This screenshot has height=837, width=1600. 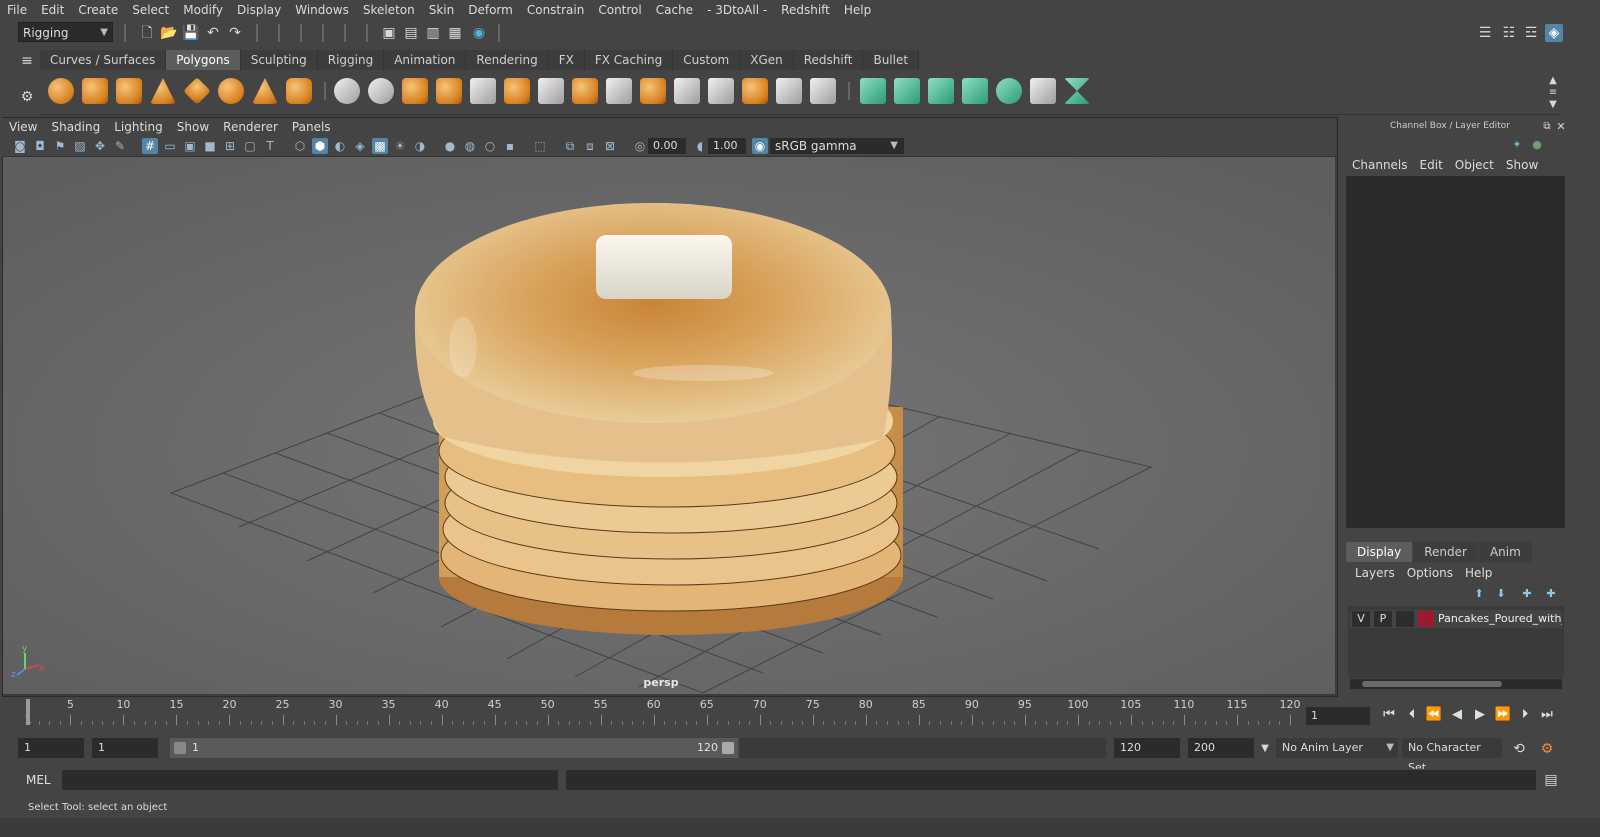 What do you see at coordinates (828, 60) in the screenshot?
I see `tab-redshift: Redshift` at bounding box center [828, 60].